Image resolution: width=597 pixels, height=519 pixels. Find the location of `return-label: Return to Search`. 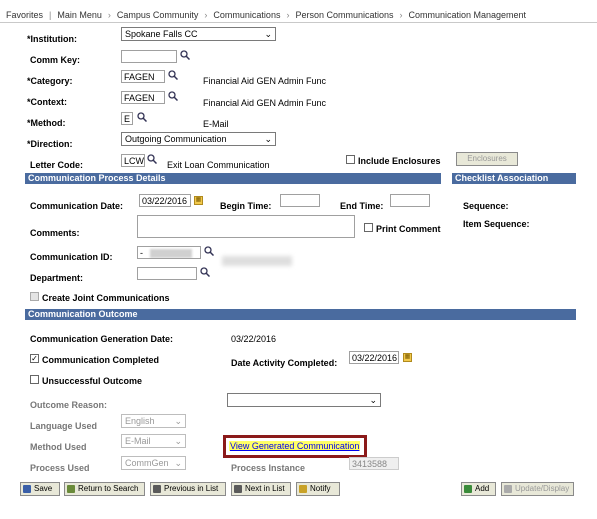

return-label: Return to Search is located at coordinates (108, 488).